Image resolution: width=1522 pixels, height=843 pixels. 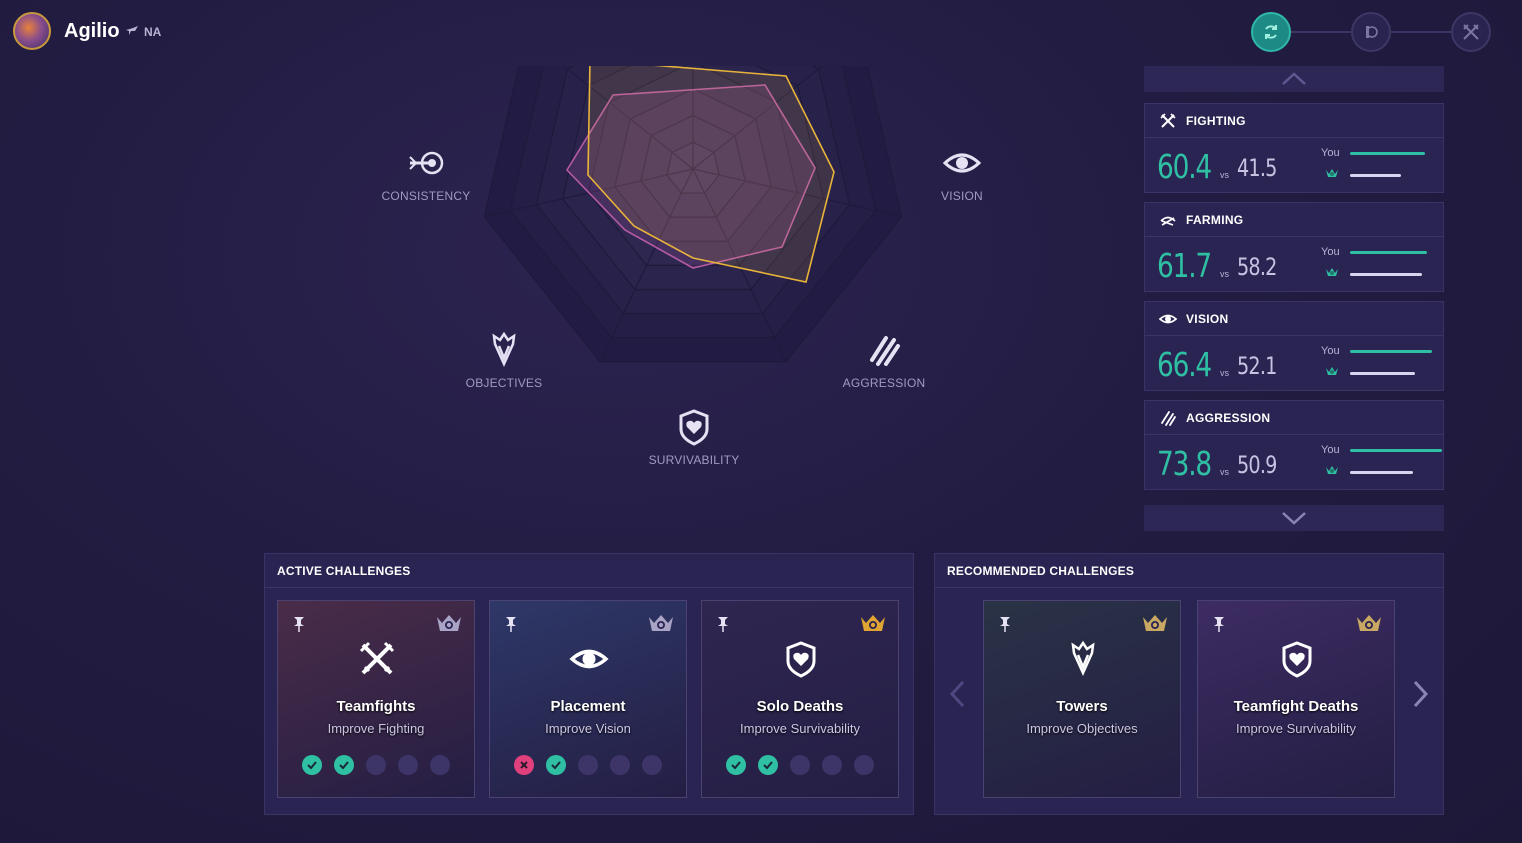 I want to click on stat-title: AGGRESSION, so click(x=1228, y=417).